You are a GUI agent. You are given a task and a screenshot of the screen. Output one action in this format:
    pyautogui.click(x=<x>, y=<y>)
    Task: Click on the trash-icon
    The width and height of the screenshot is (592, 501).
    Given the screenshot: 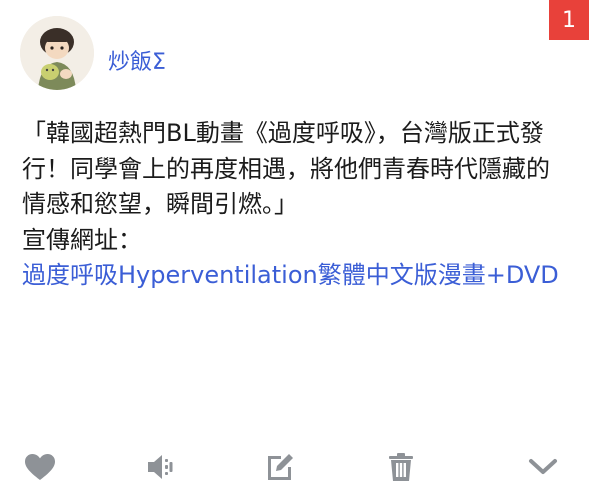 What is the action you would take?
    pyautogui.click(x=401, y=467)
    